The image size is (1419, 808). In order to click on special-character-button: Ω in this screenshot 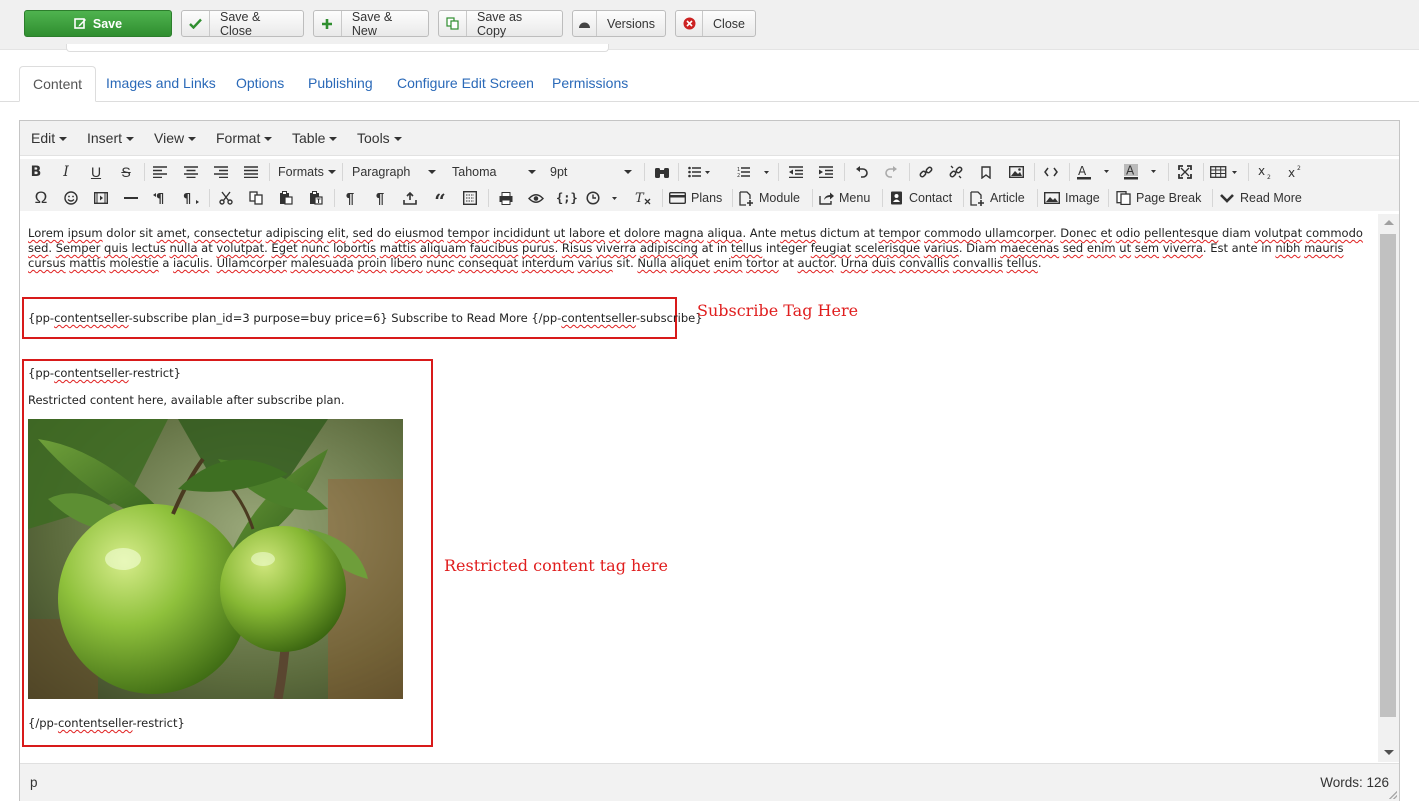, I will do `click(41, 198)`.